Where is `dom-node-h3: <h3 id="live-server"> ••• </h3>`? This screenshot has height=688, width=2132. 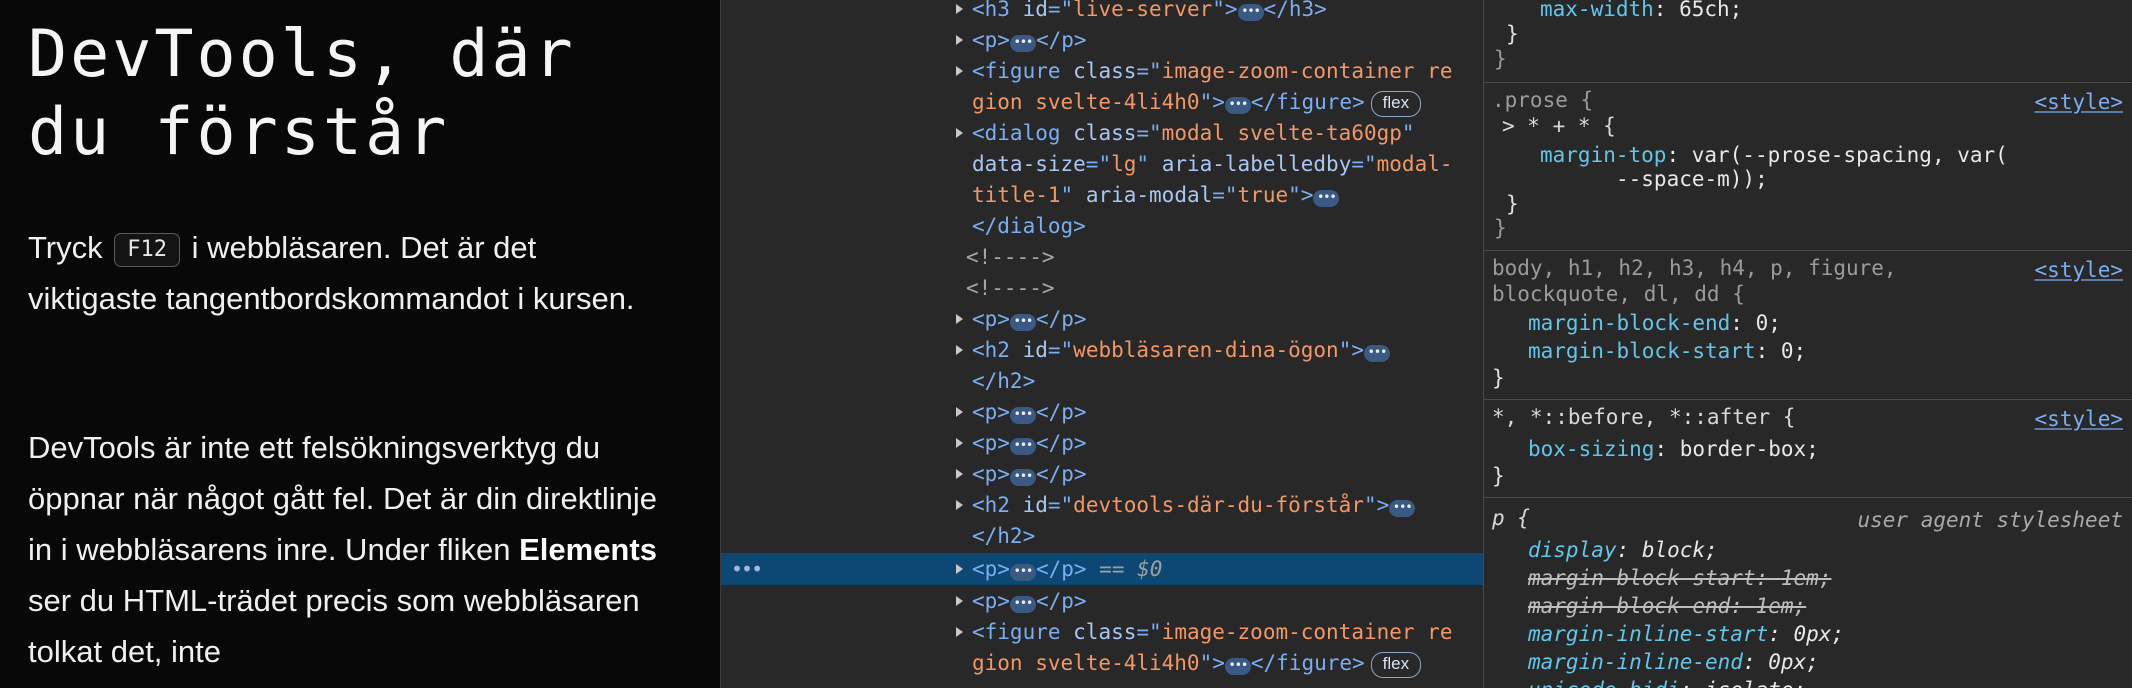 dom-node-h3: <h3 id="live-server"> ••• </h3> is located at coordinates (1102, 12).